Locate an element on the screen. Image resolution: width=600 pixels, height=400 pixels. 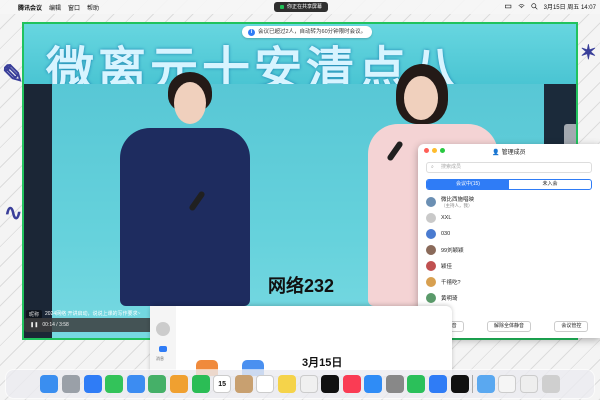
menu-window: 窗口 is located at coordinates (74, 7).